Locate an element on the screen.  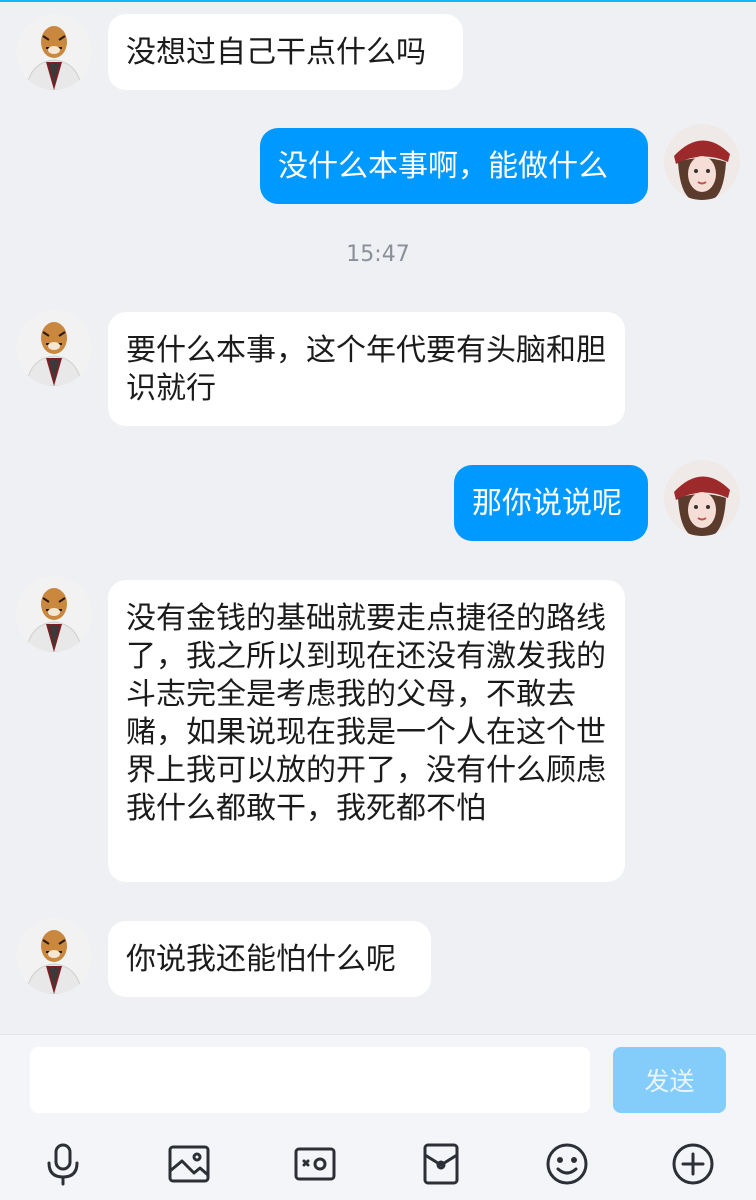
message-text: 你说我还能怕什么呢 is located at coordinates (261, 959).